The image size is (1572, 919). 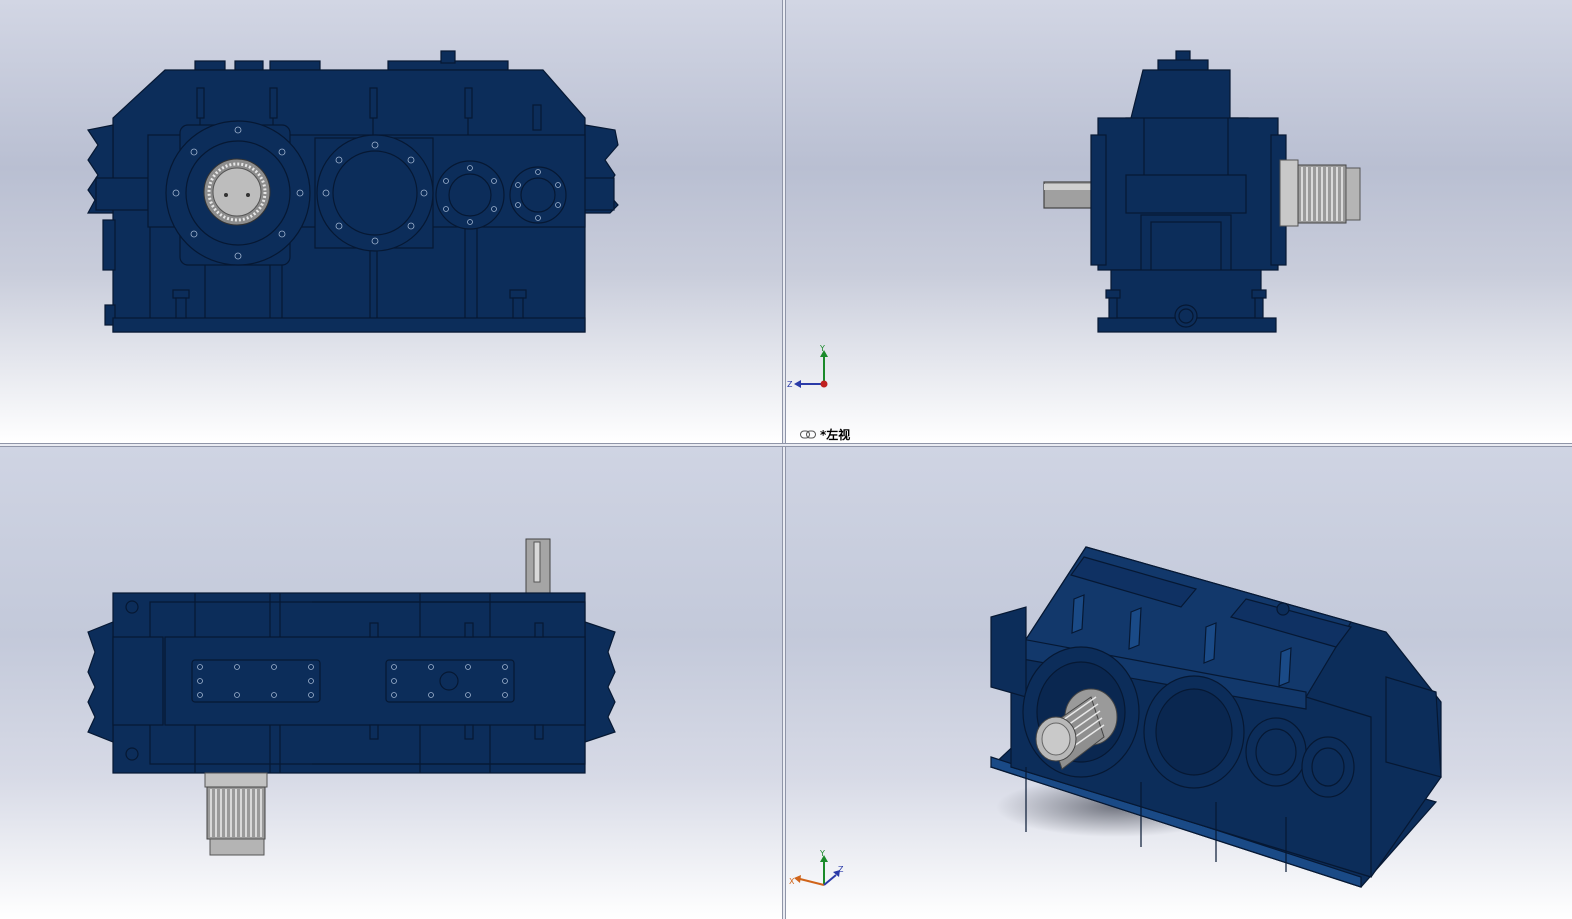 I want to click on viewport-splitter-vertical, so click(x=784, y=459).